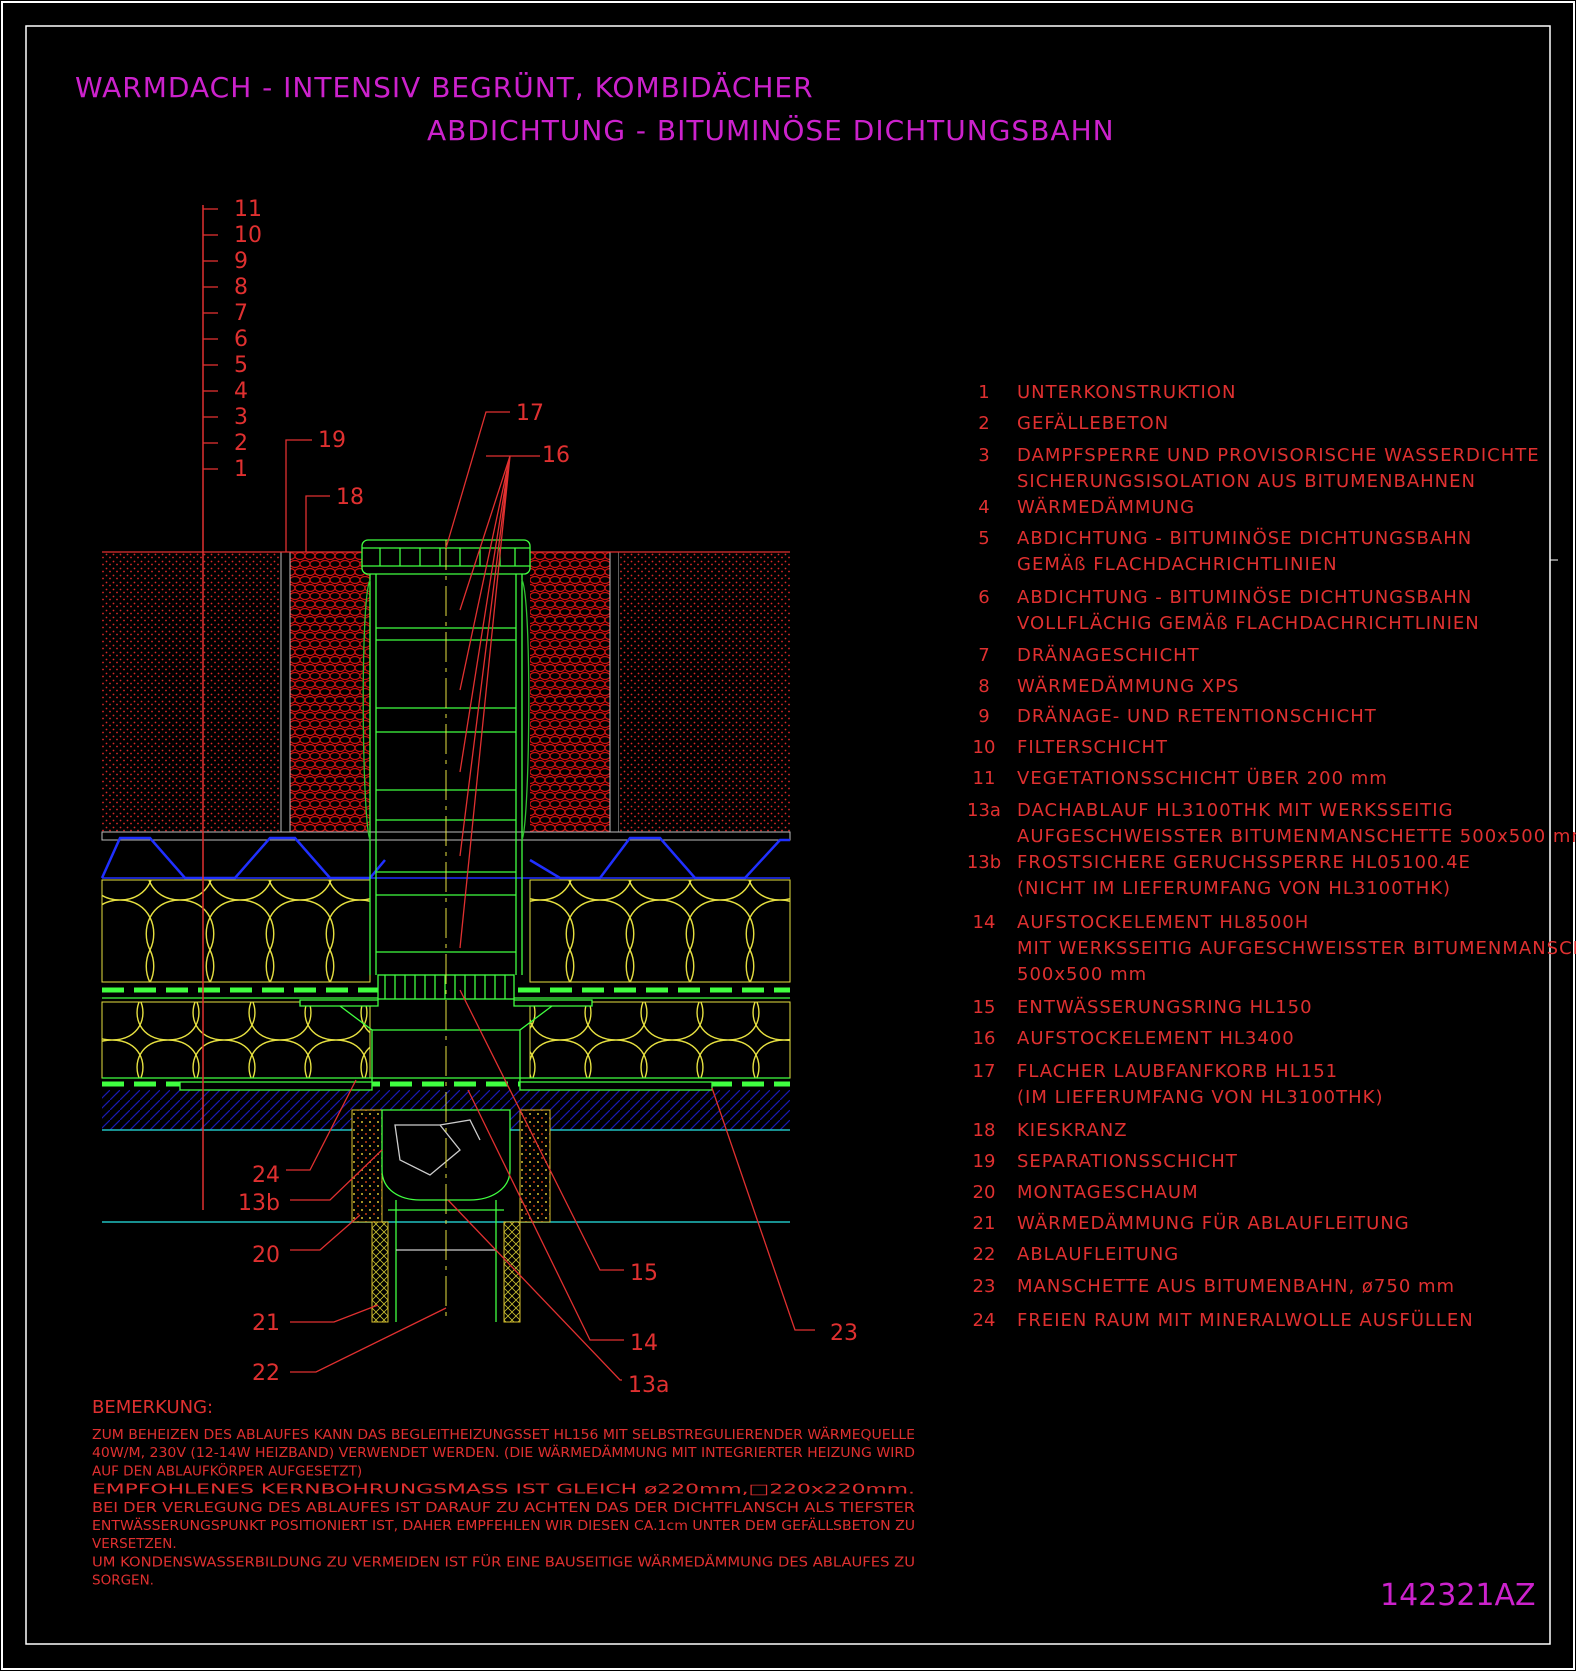  What do you see at coordinates (1156, 1038) in the screenshot?
I see `legend-text: AUFSTOCKELEMENT HL3400` at bounding box center [1156, 1038].